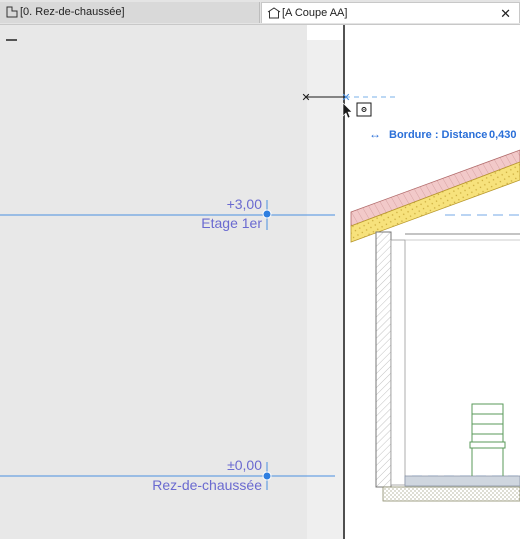 The width and height of the screenshot is (520, 544). Describe the element at coordinates (345, 98) in the screenshot. I see `snap-cross-icon: ✕` at that location.